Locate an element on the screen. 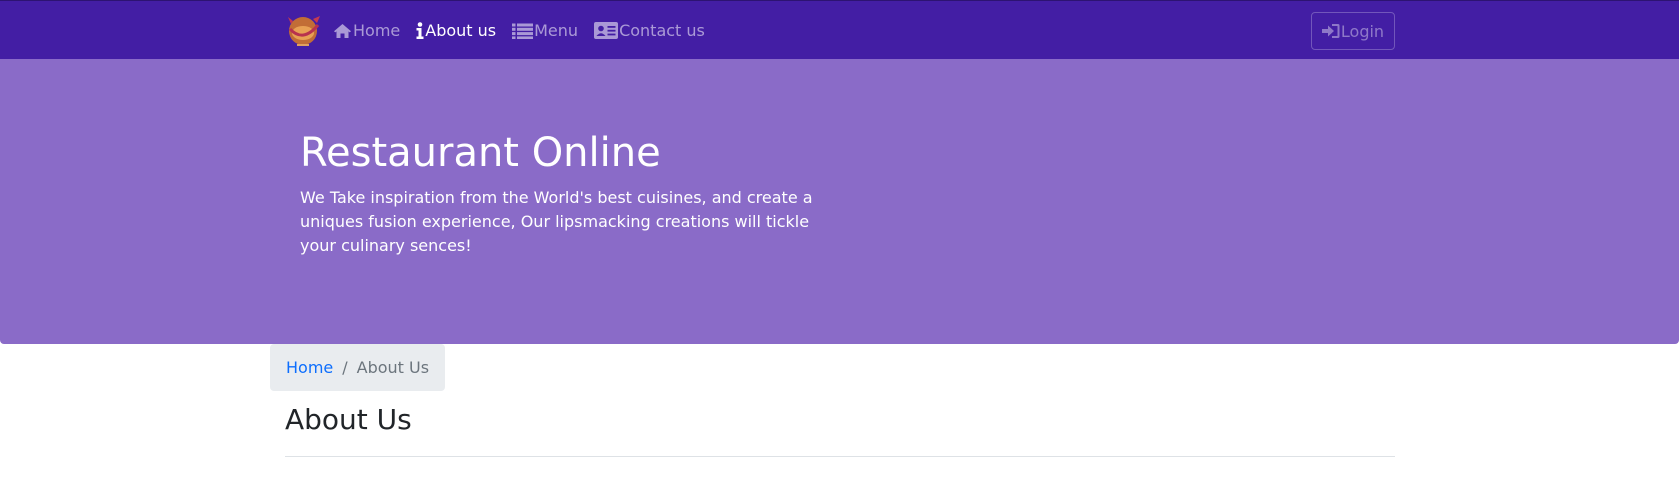  info-icon is located at coordinates (420, 30).